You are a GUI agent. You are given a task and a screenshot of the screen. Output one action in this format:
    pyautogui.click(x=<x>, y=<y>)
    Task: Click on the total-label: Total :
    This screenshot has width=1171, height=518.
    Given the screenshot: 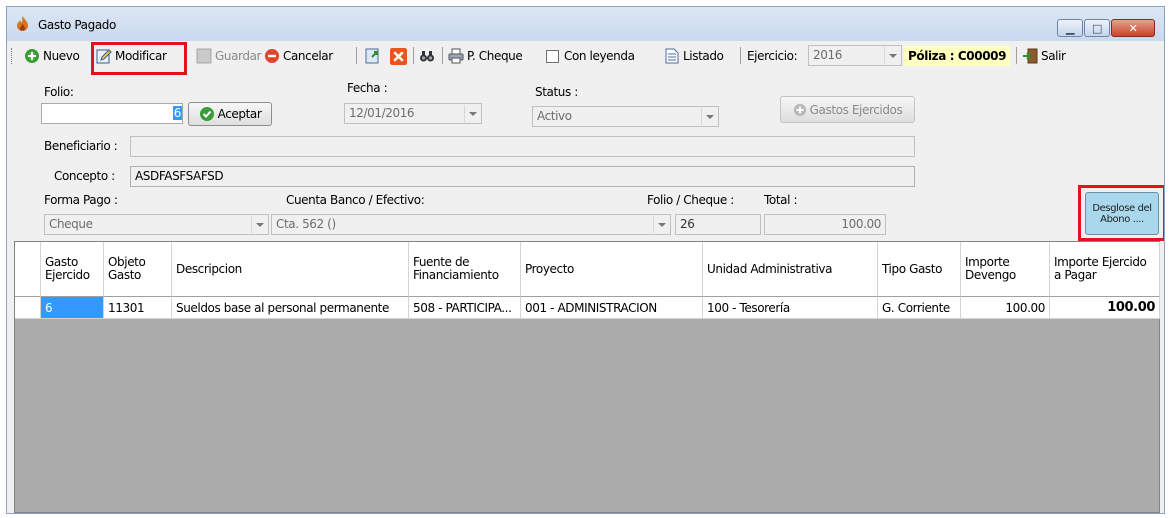 What is the action you would take?
    pyautogui.click(x=781, y=200)
    